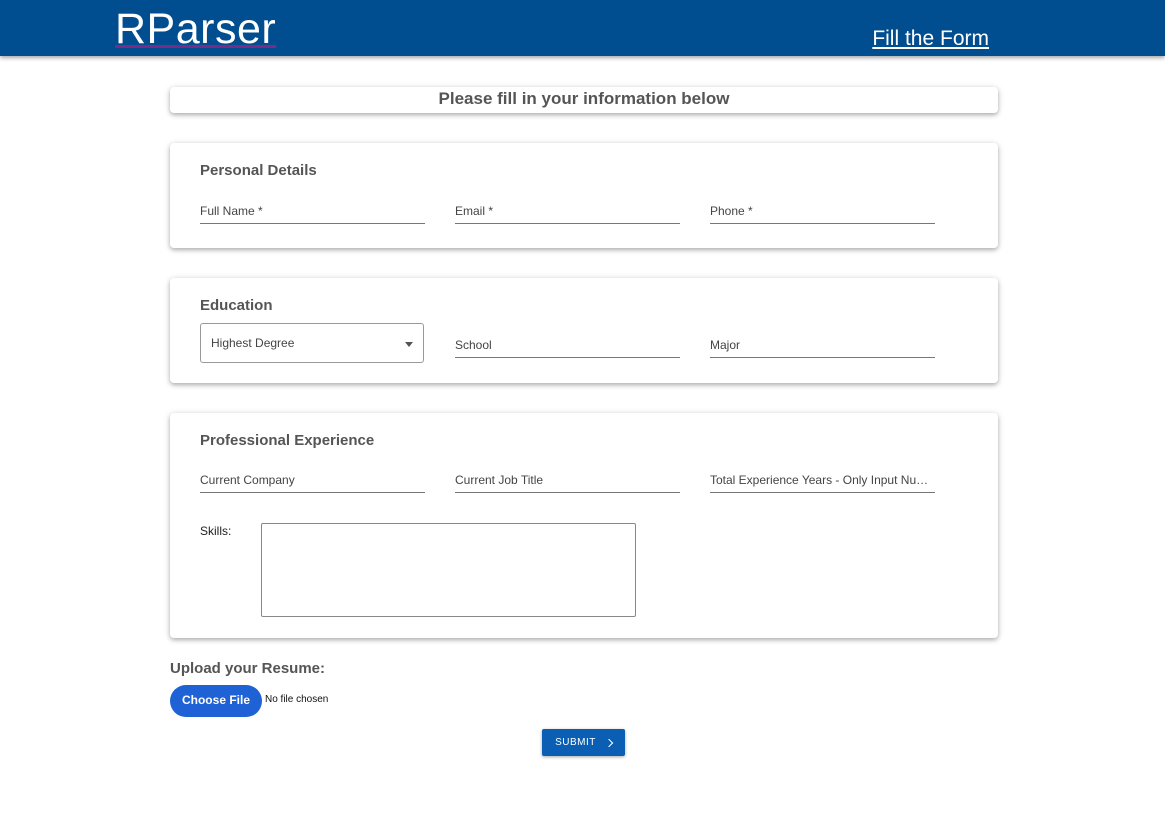  Describe the element at coordinates (216, 531) in the screenshot. I see `skills-label: Skills:` at that location.